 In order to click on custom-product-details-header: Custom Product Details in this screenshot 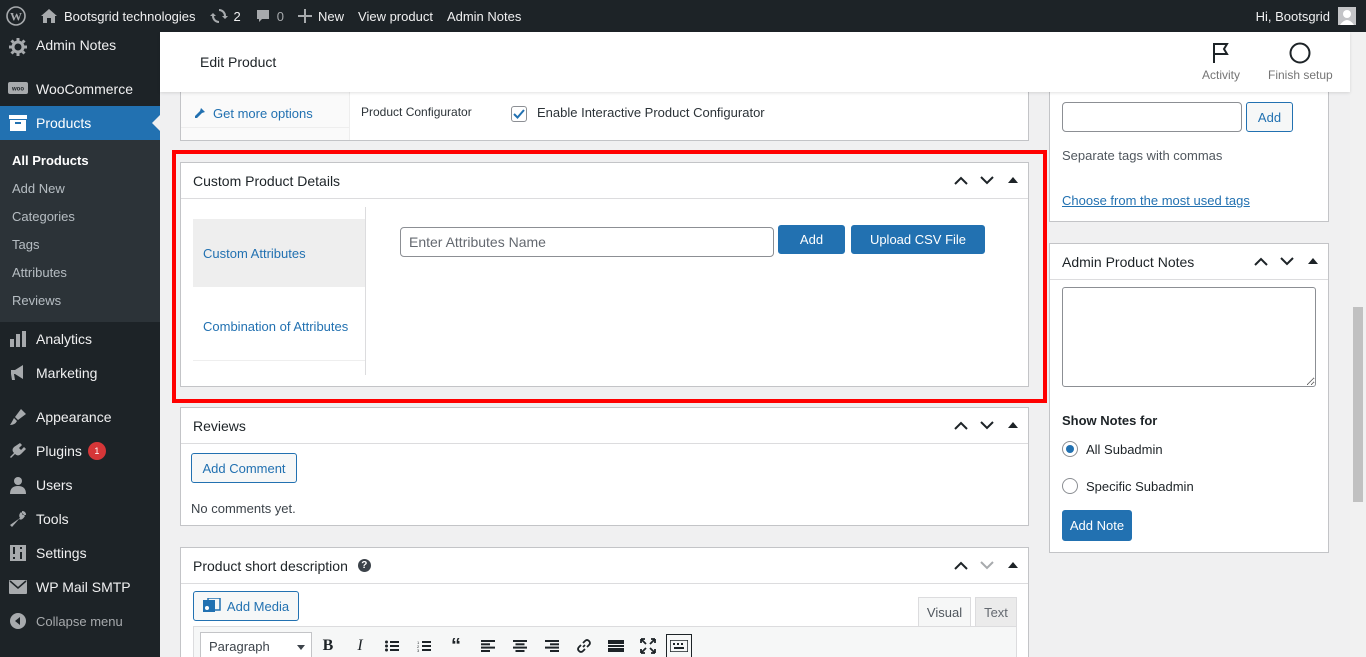, I will do `click(604, 181)`.